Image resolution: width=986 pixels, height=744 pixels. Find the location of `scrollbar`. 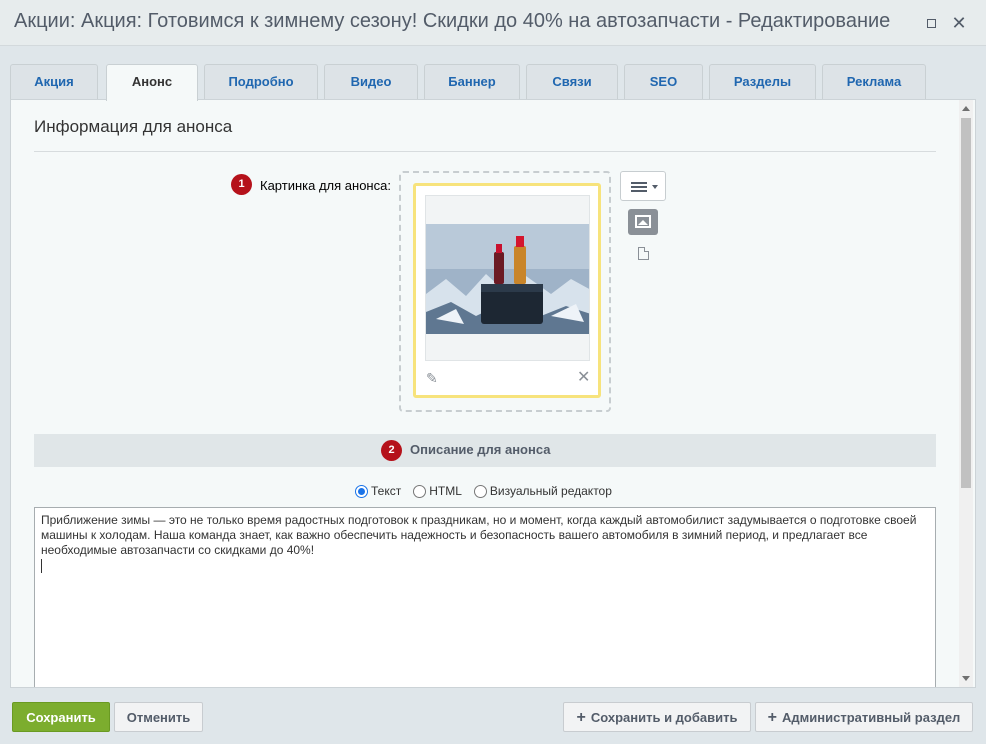

scrollbar is located at coordinates (966, 393).